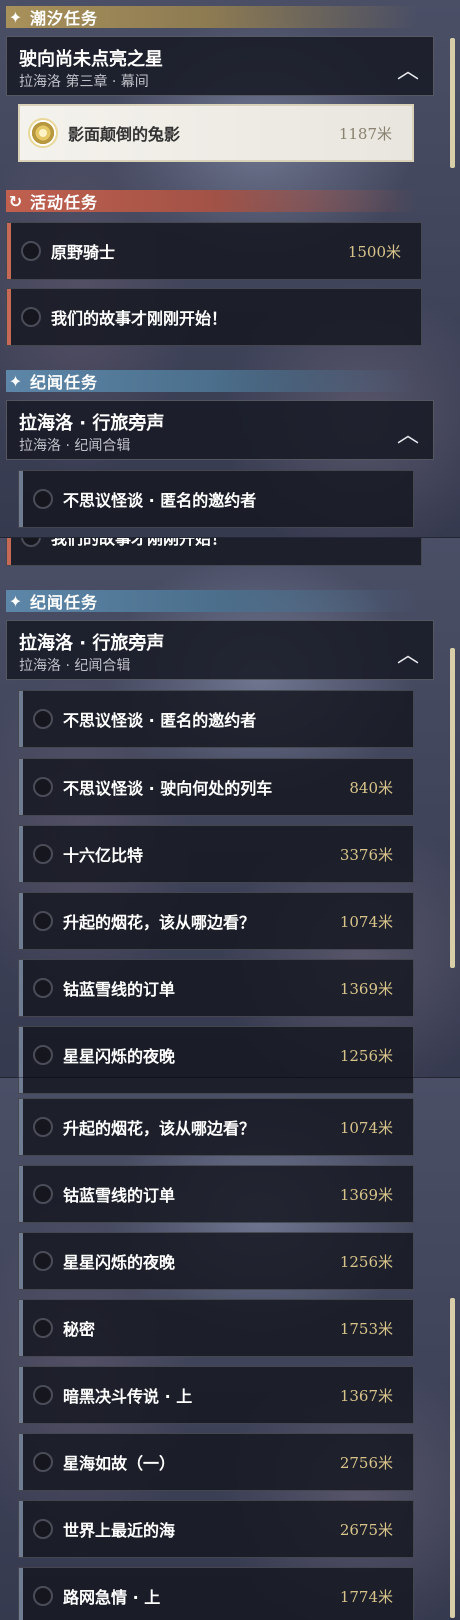 This screenshot has width=460, height=1620. Describe the element at coordinates (366, 1395) in the screenshot. I see `quest-distance: 1367米` at that location.